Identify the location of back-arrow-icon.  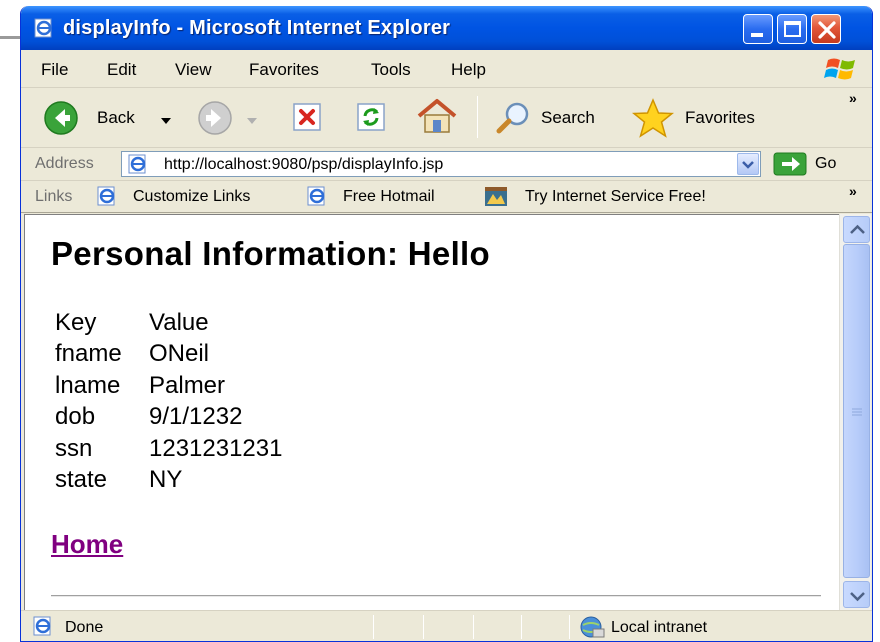
(61, 120).